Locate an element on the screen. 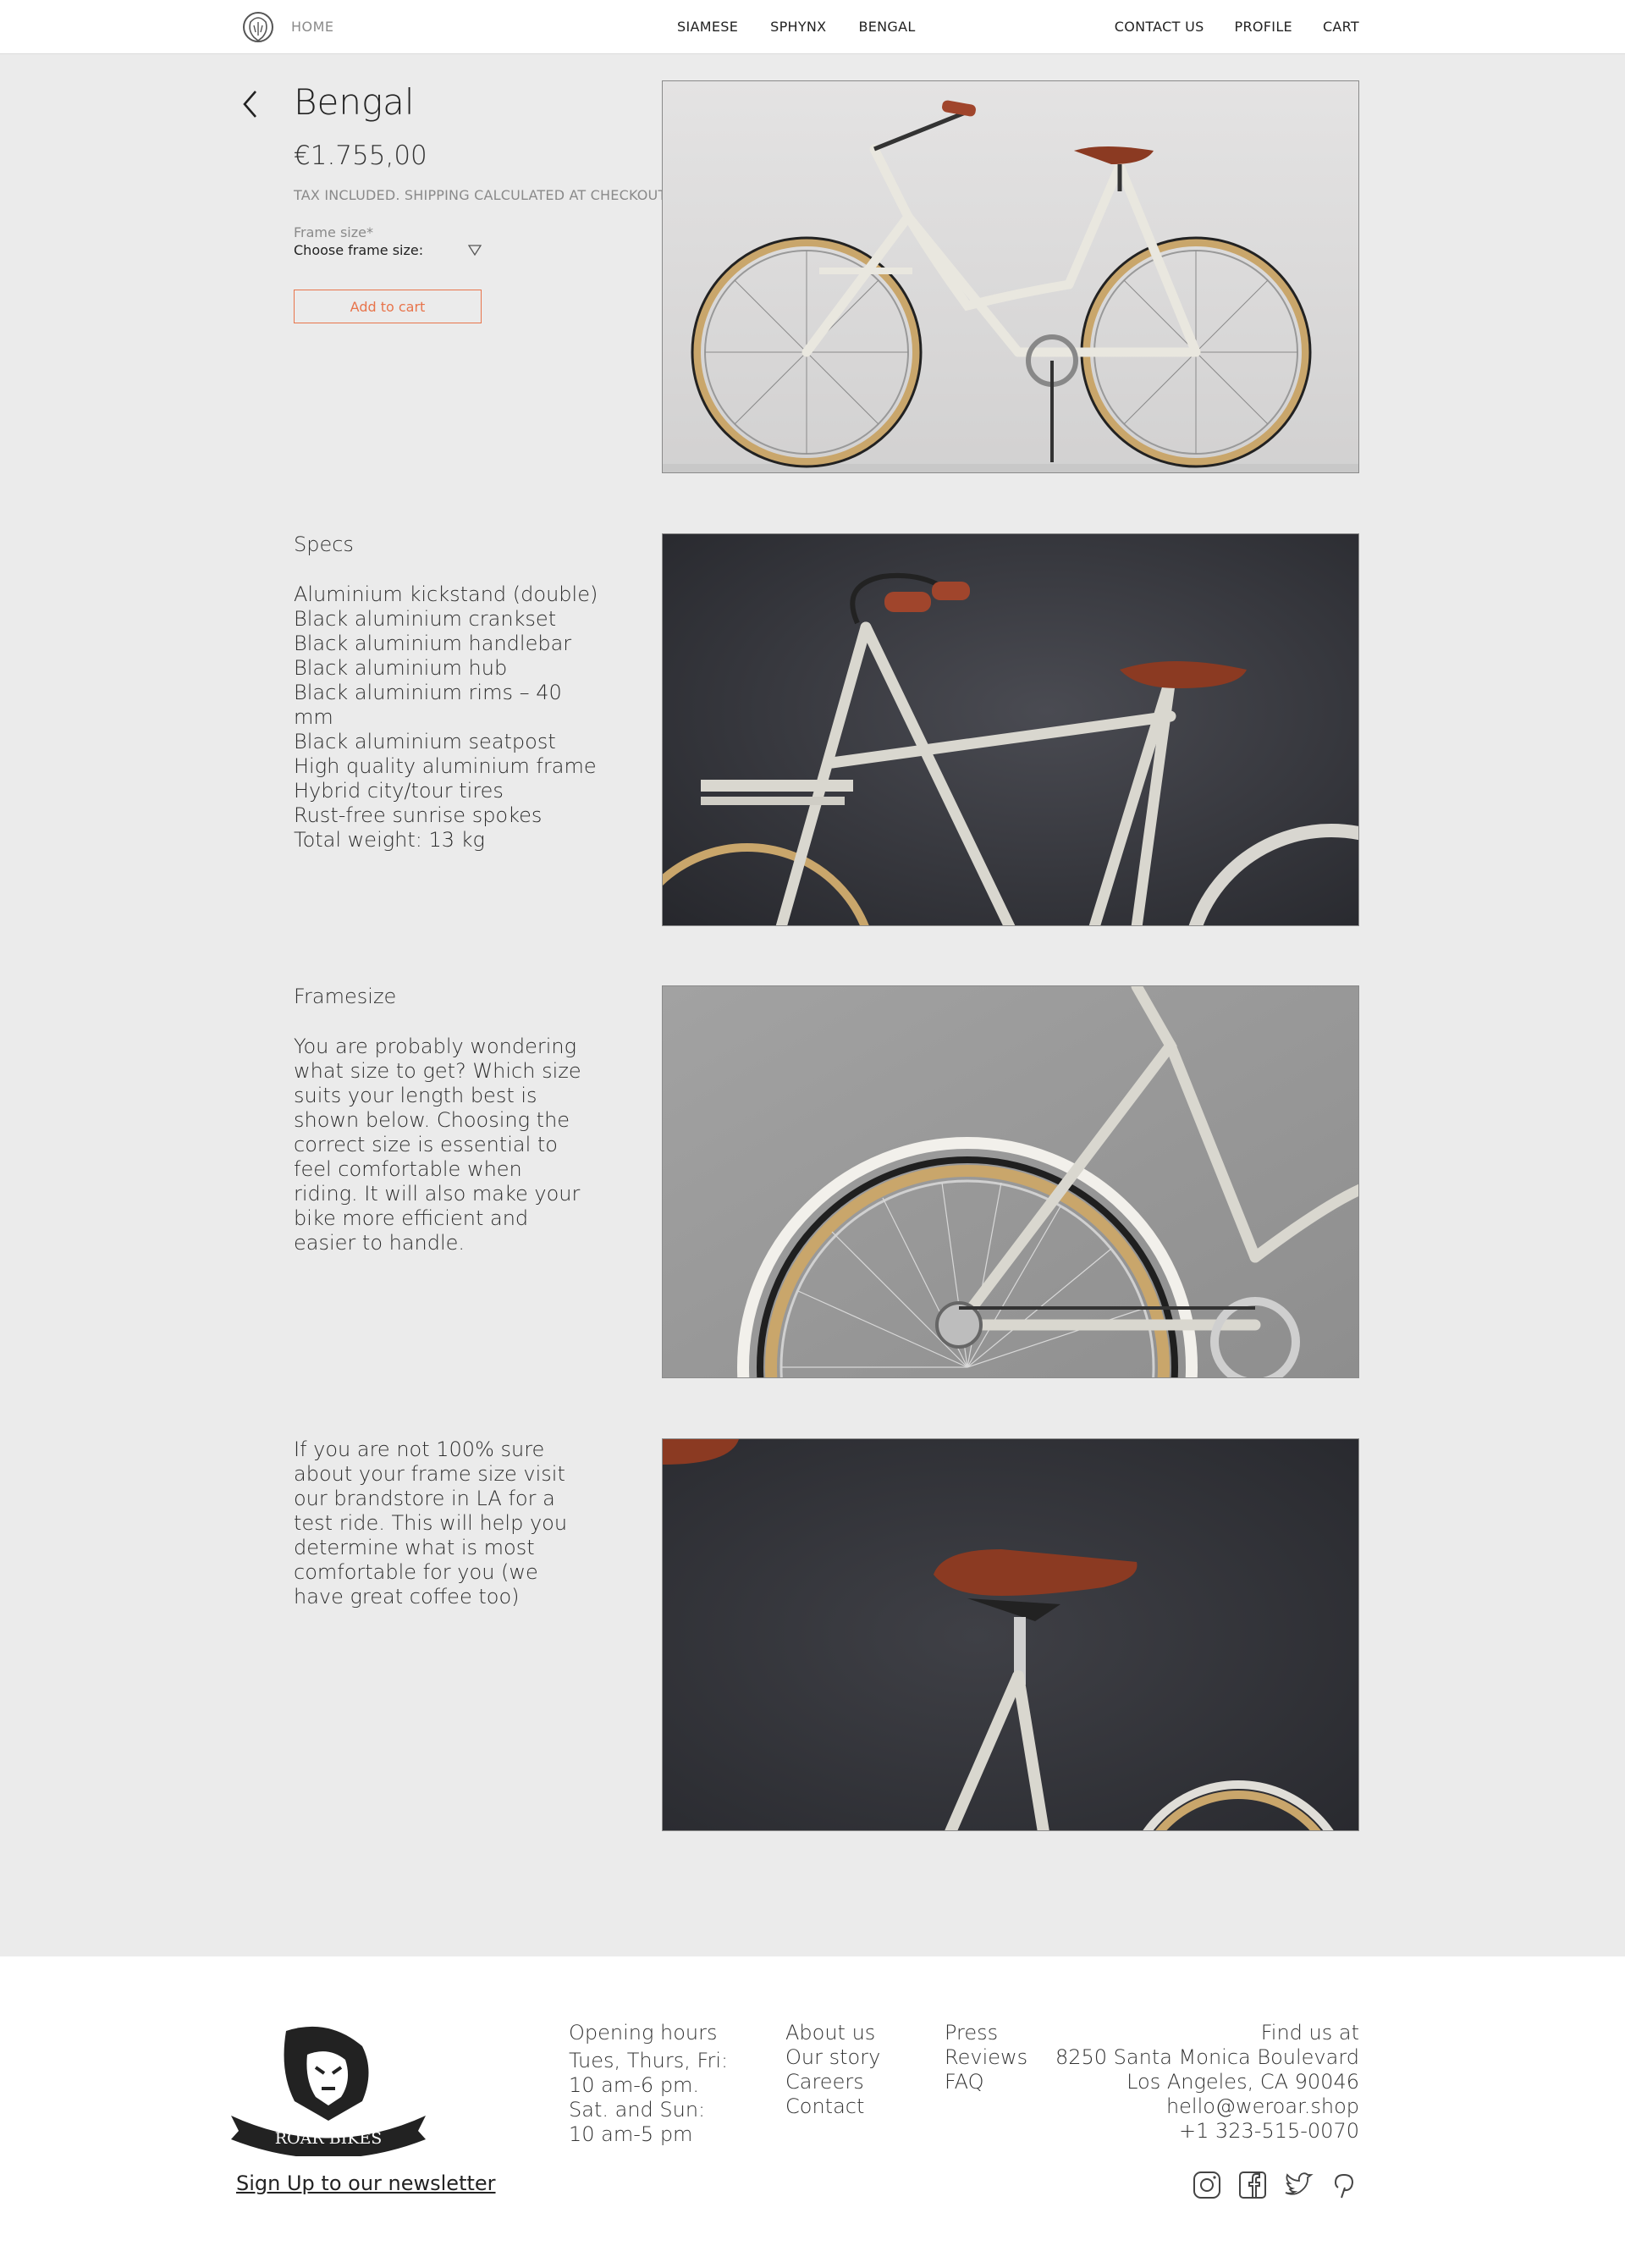 This screenshot has height=2268, width=1625. contact-phone: +1 323-515-0070 is located at coordinates (1207, 2131).